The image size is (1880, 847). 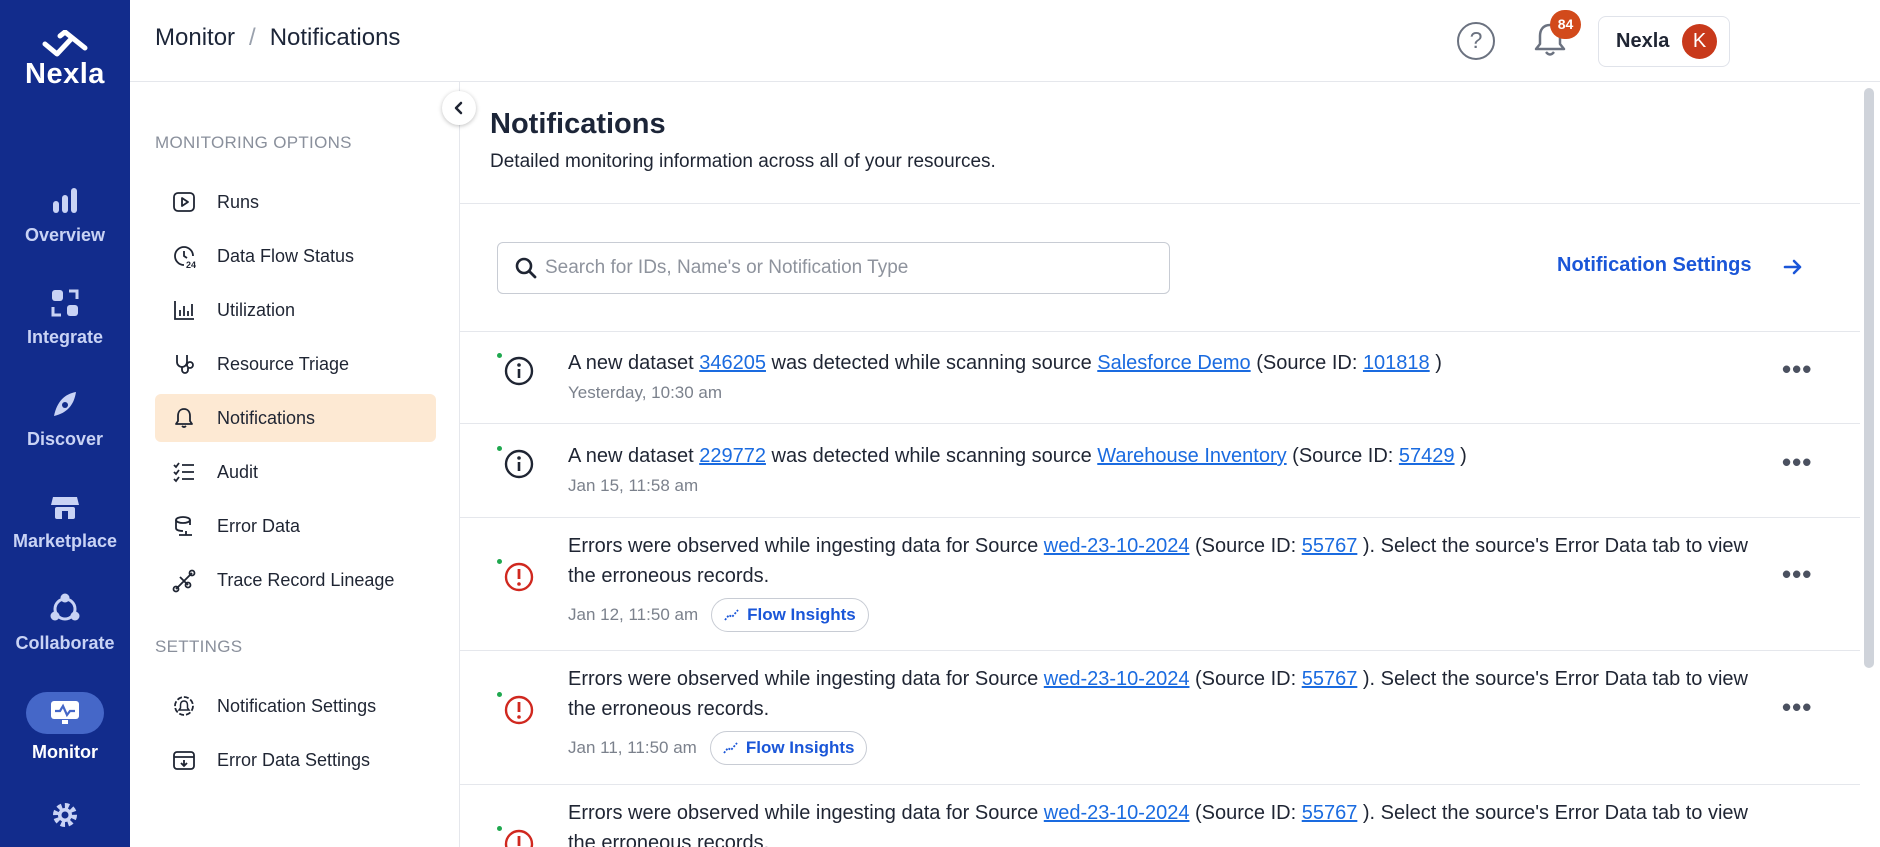 What do you see at coordinates (295, 760) in the screenshot?
I see `submenu-item-error-data-settings: Error Data Settings` at bounding box center [295, 760].